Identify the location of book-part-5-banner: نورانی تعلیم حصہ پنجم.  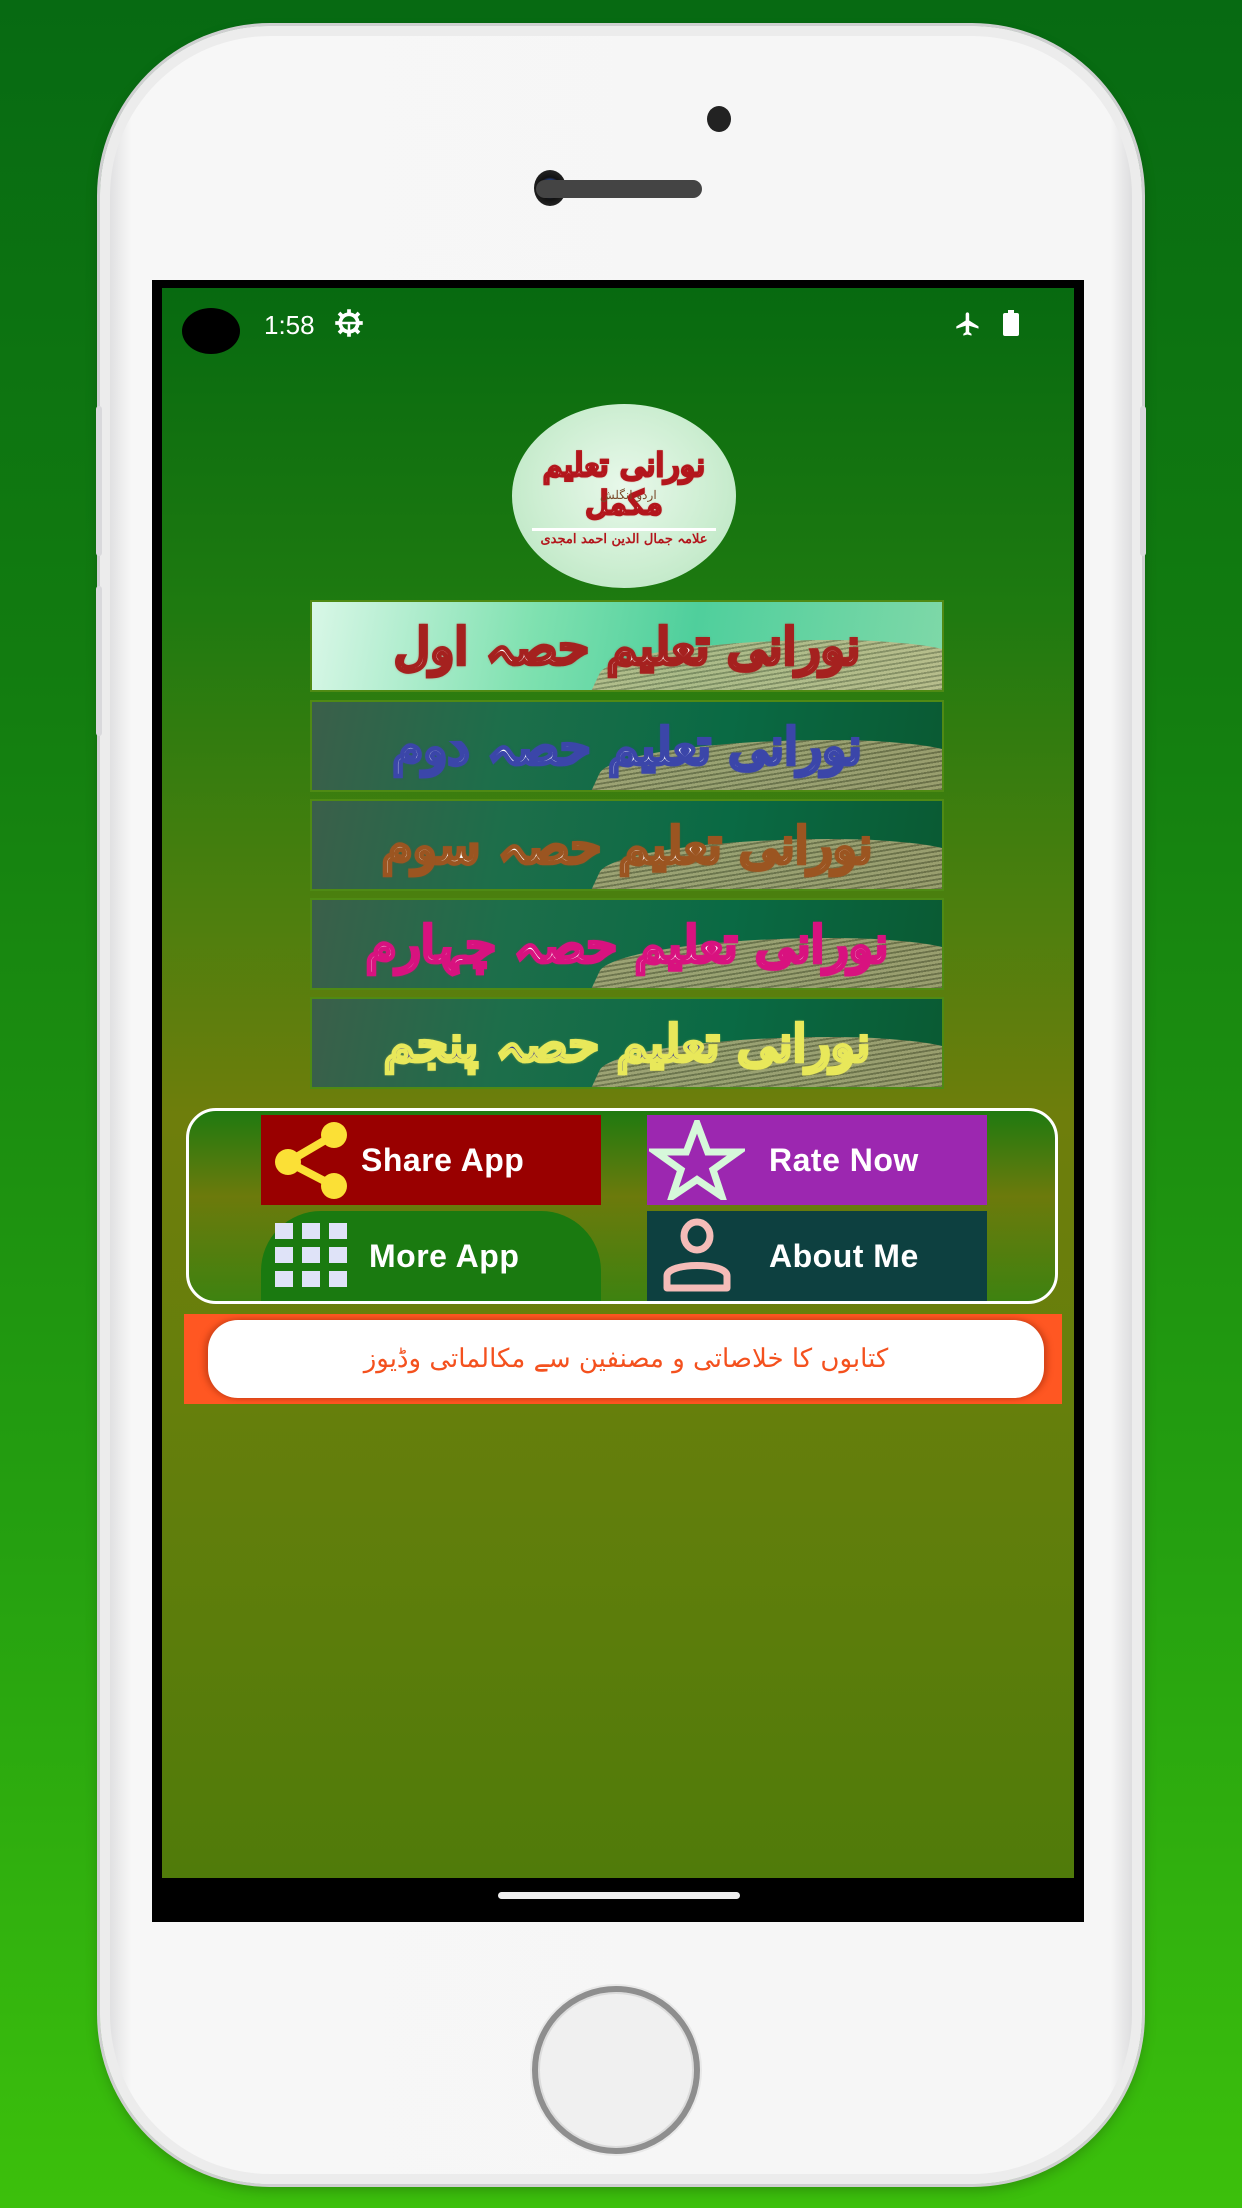
(627, 1043).